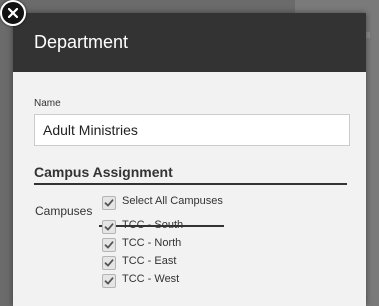 The width and height of the screenshot is (379, 306). What do you see at coordinates (153, 225) in the screenshot?
I see `campus-label: TCC - South` at bounding box center [153, 225].